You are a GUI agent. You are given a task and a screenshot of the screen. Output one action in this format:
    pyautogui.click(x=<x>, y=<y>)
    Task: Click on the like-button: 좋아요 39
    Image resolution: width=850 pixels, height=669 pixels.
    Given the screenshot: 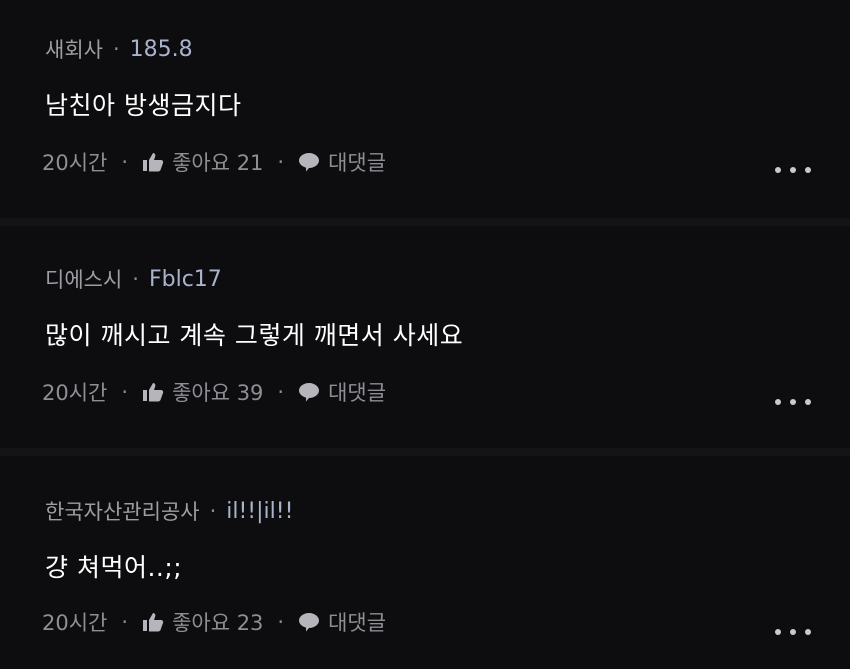 What is the action you would take?
    pyautogui.click(x=217, y=392)
    